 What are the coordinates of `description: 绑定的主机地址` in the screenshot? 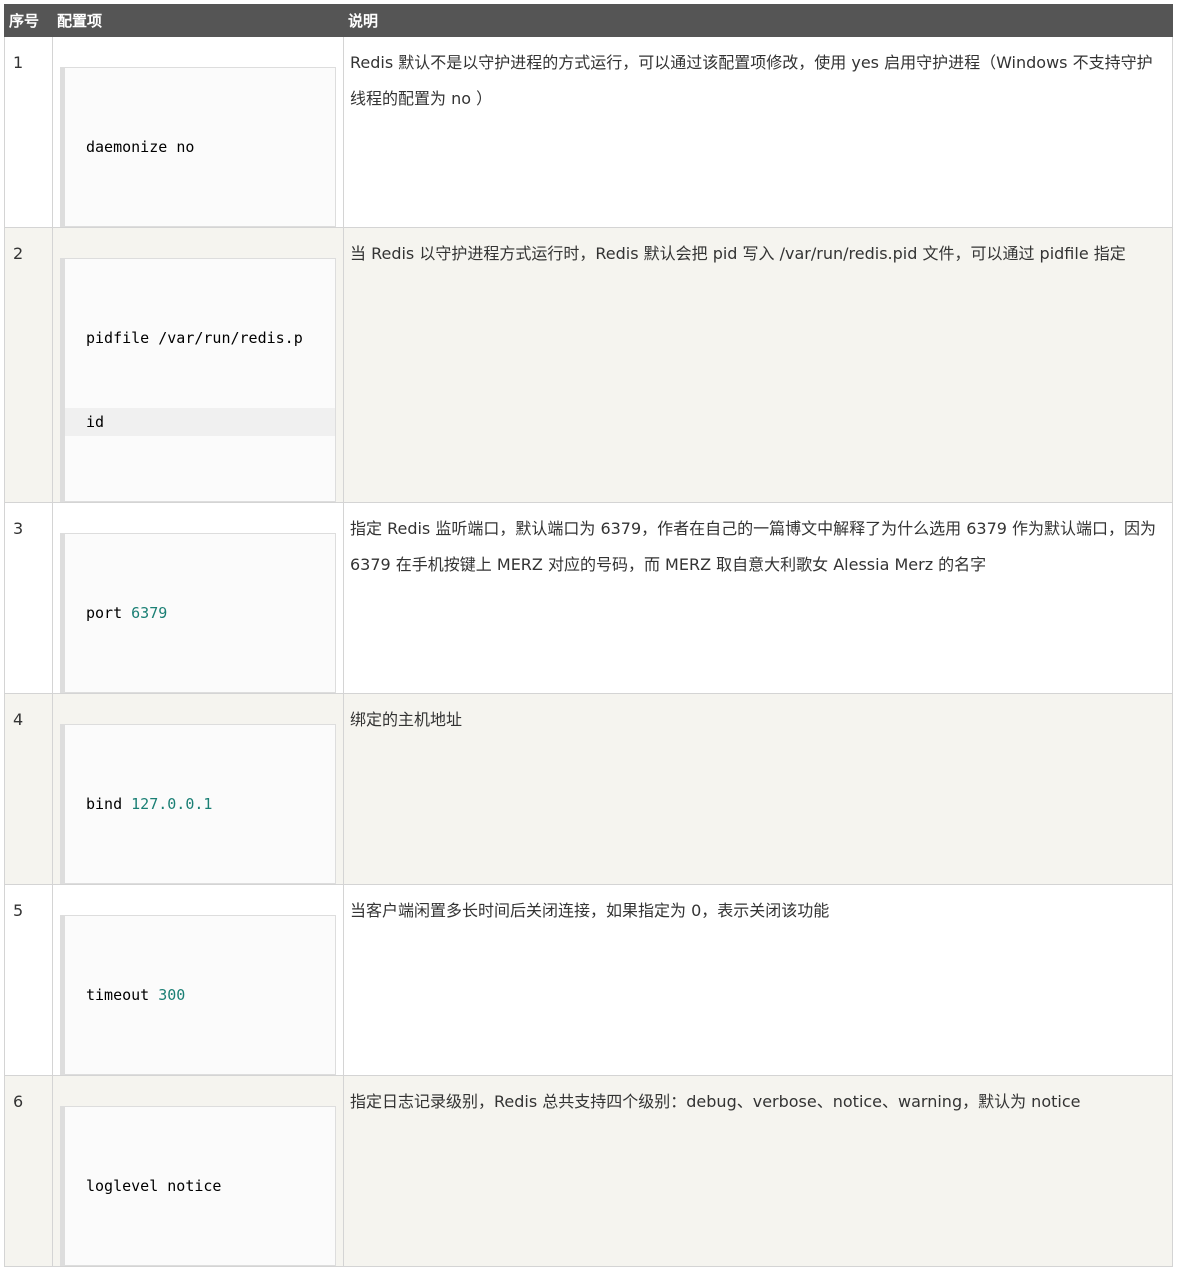 It's located at (758, 789).